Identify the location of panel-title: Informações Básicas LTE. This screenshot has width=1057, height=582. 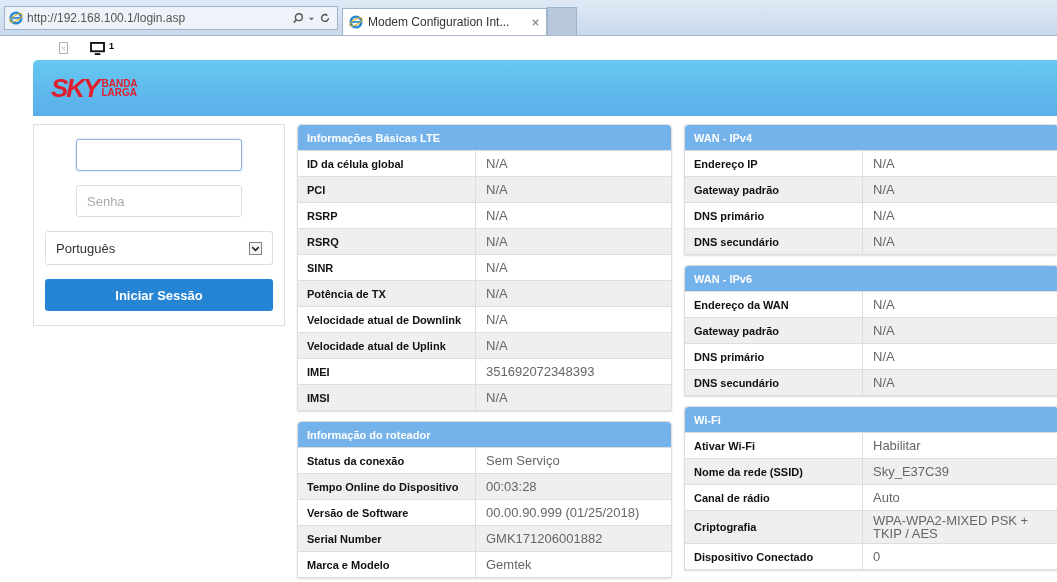
(484, 137).